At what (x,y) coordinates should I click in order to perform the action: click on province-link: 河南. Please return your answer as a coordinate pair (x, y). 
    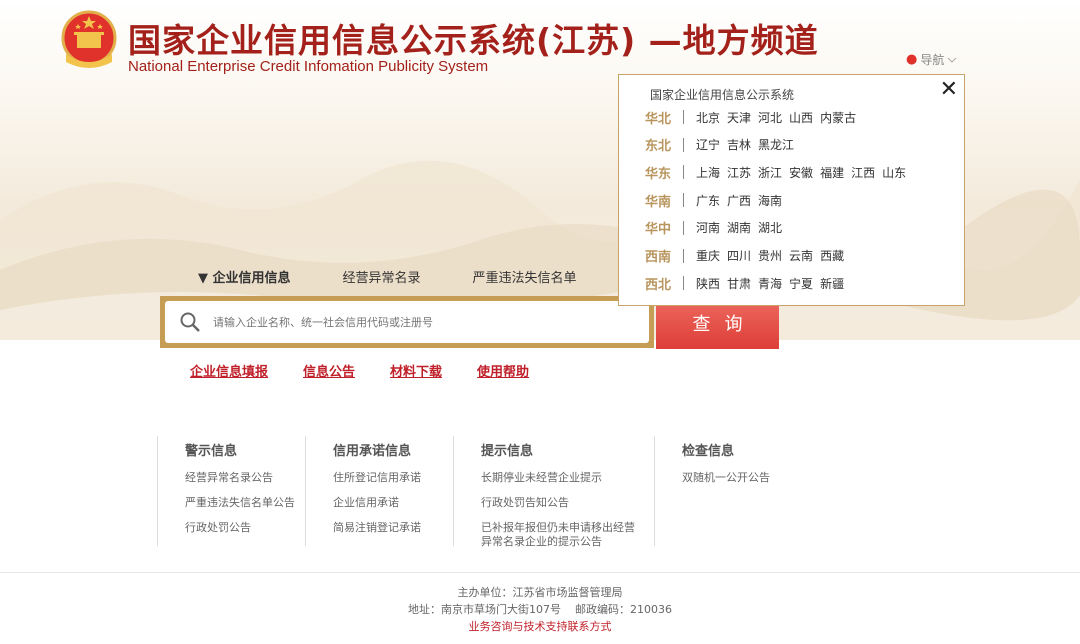
    Looking at the image, I should click on (708, 227).